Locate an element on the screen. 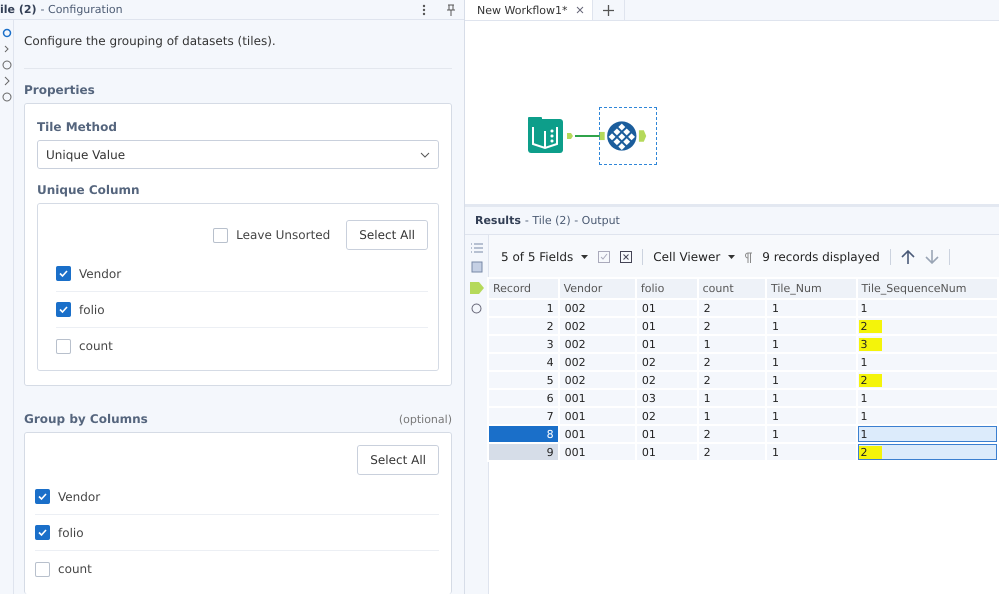 Image resolution: width=999 pixels, height=594 pixels. arrow-up-icon is located at coordinates (907, 257).